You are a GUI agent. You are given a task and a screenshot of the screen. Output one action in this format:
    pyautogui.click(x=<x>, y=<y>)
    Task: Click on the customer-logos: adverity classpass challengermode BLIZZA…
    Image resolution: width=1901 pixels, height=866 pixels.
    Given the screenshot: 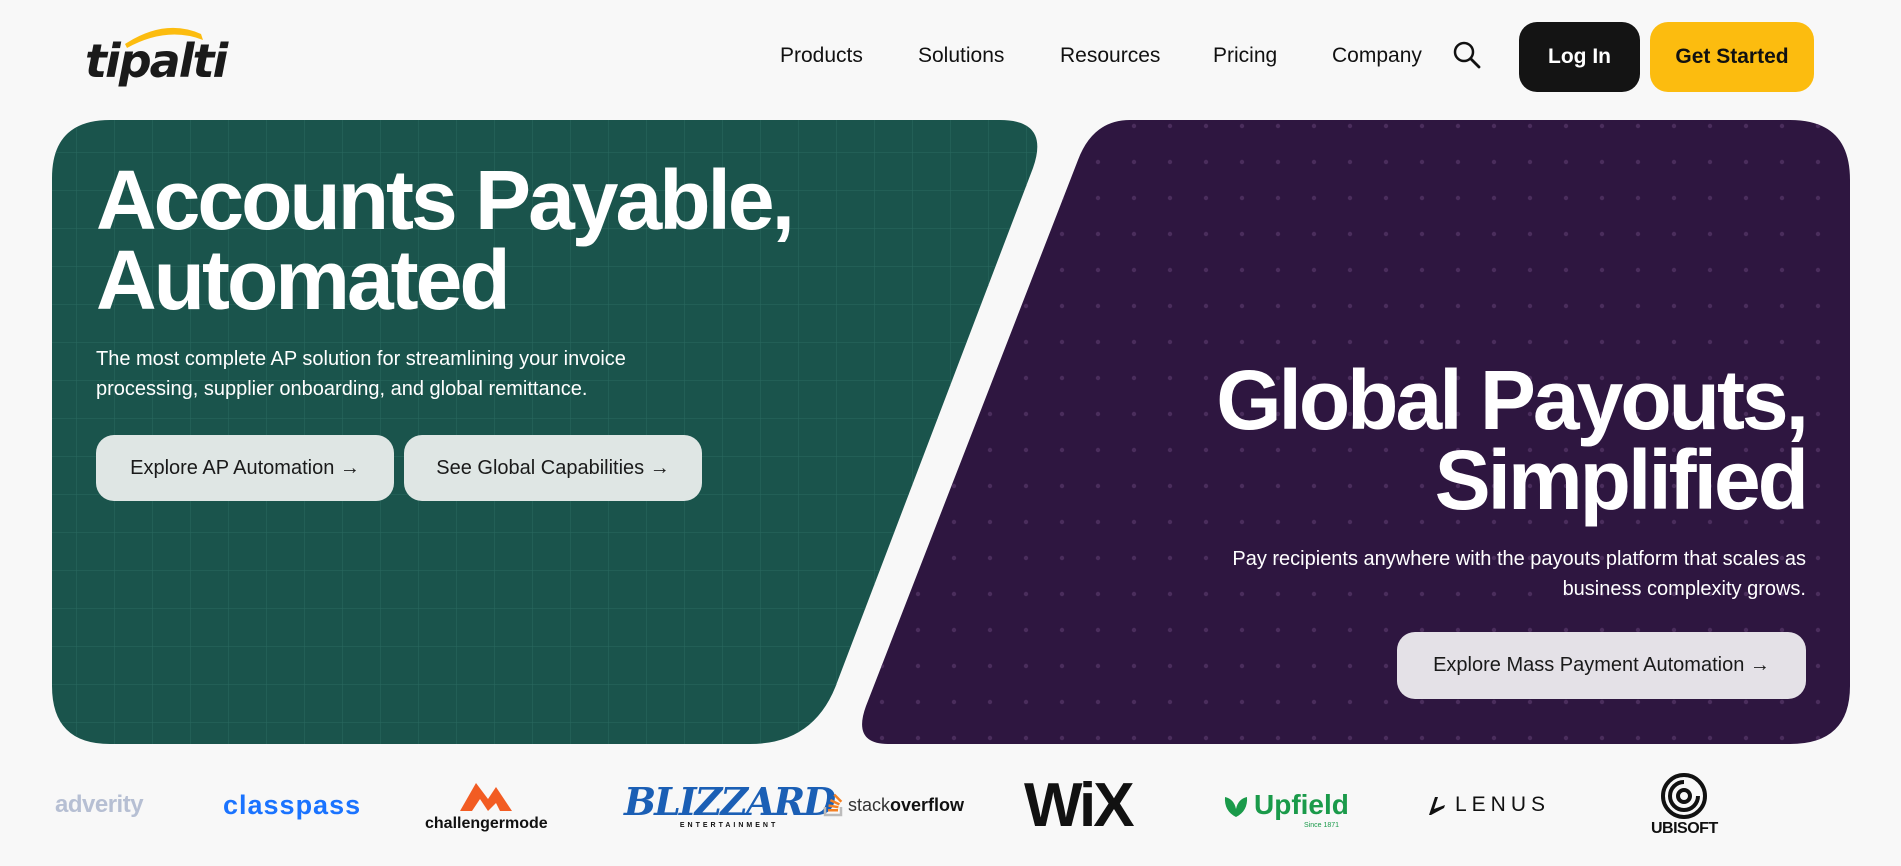 What is the action you would take?
    pyautogui.click(x=950, y=813)
    